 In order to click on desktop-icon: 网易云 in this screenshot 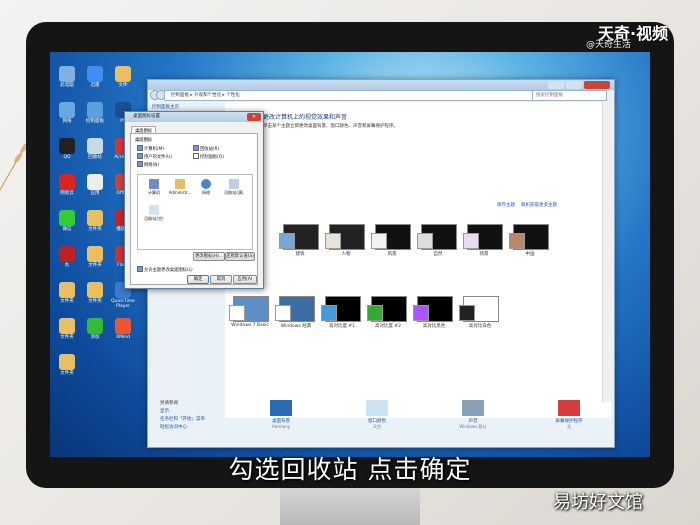, I will do `click(67, 185)`.